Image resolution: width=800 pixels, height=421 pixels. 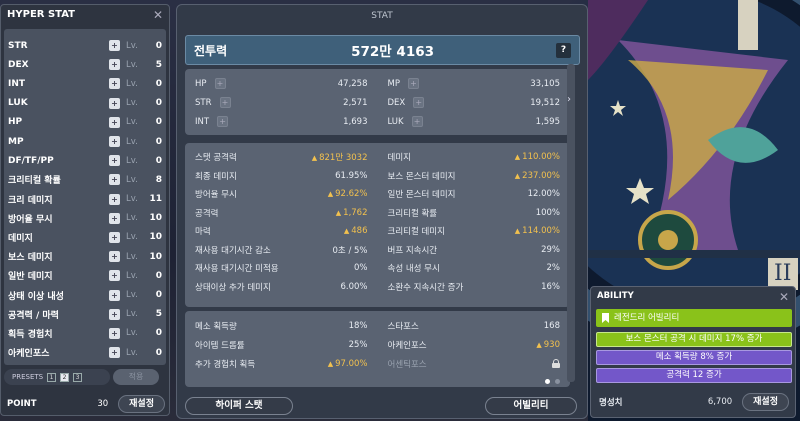 What do you see at coordinates (281, 325) in the screenshot?
I see `stat-cell: 메소 획득량 18%` at bounding box center [281, 325].